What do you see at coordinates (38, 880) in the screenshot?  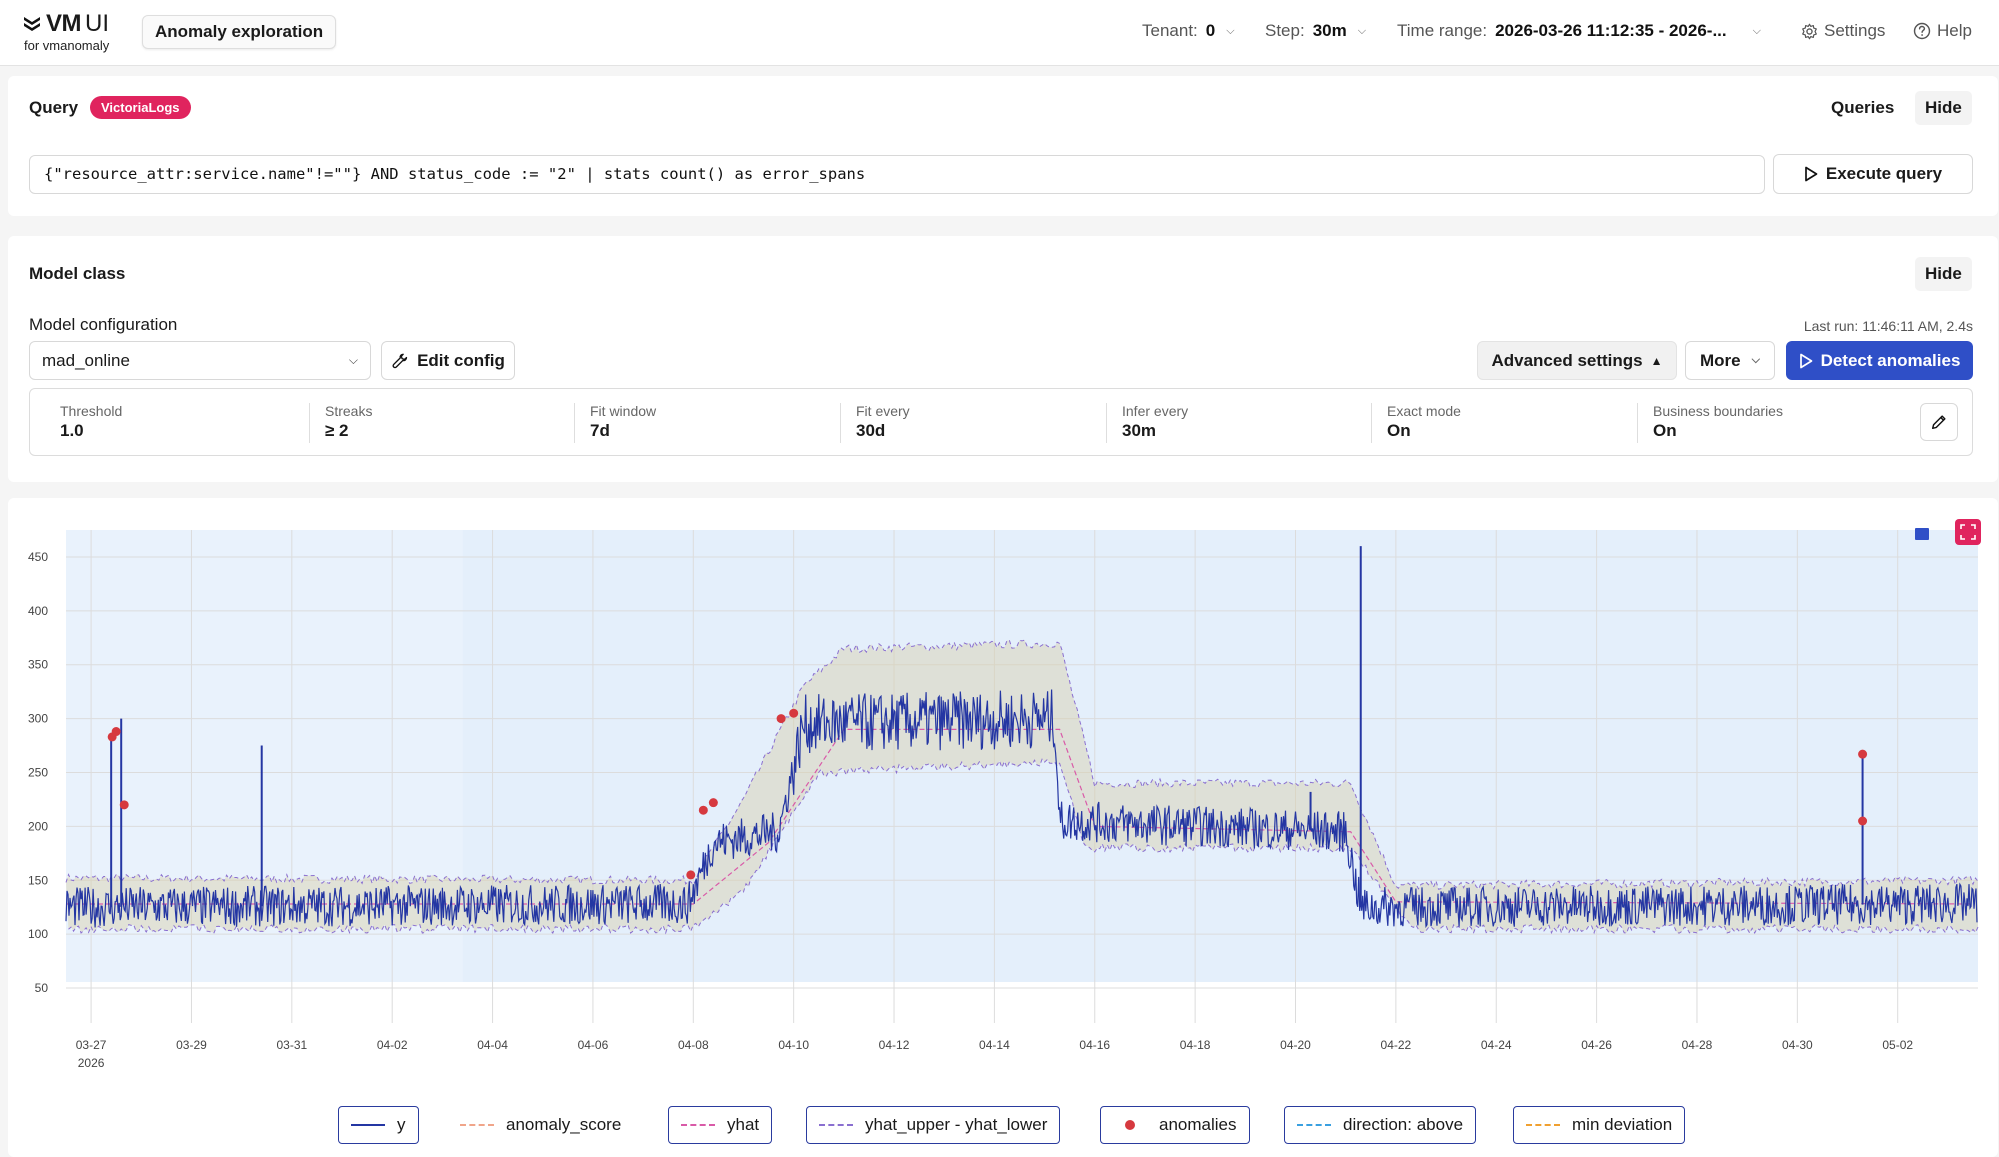 I see `y-tick-label: 150` at bounding box center [38, 880].